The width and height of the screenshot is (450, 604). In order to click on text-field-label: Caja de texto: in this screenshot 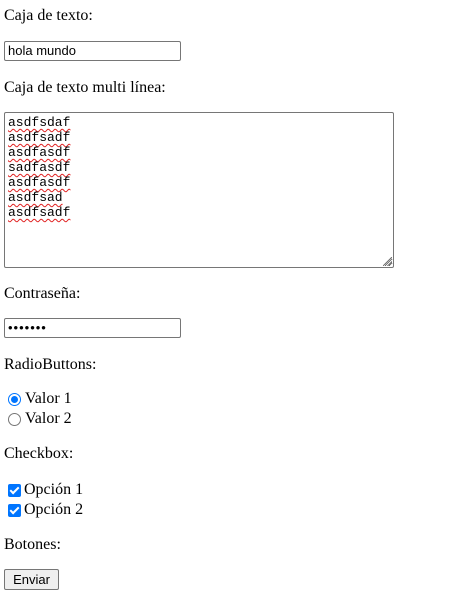, I will do `click(48, 15)`.